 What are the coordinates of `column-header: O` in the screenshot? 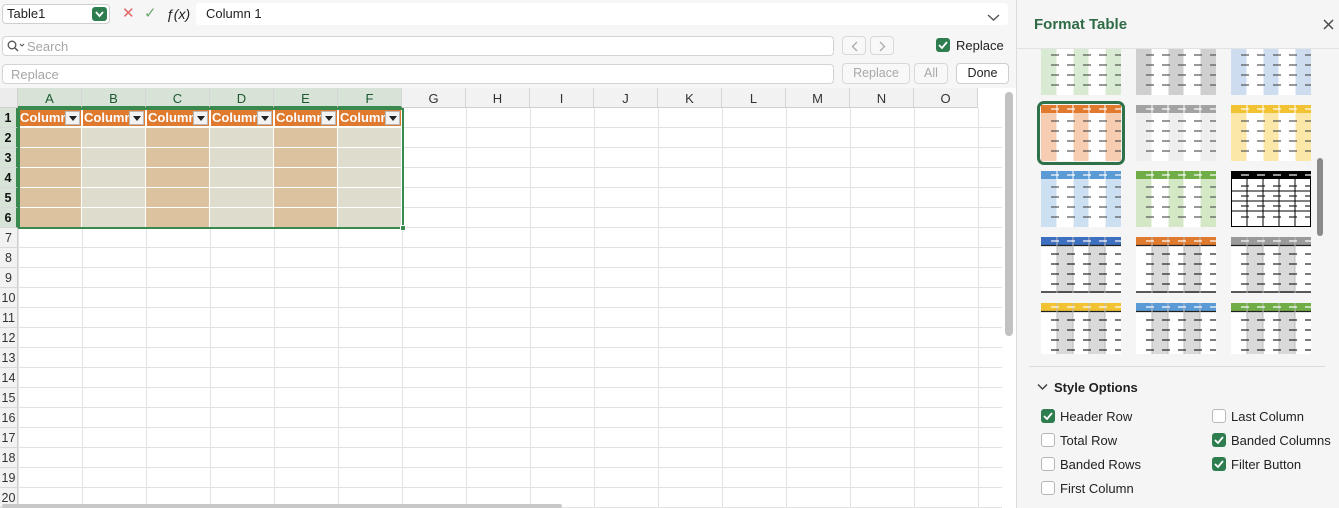 It's located at (946, 98).